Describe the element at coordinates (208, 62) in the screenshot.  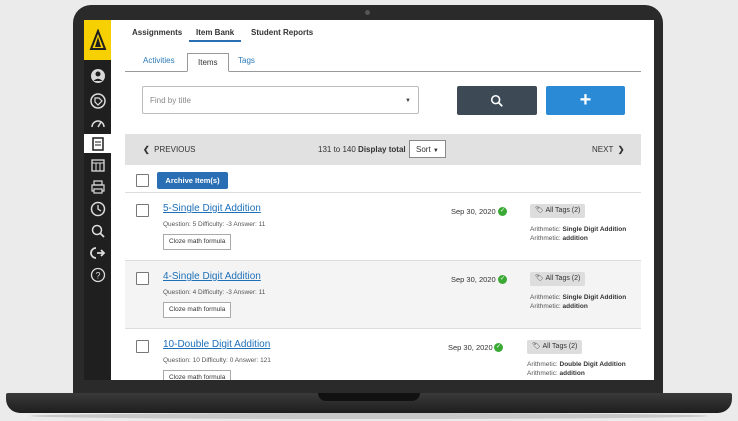
I see `tab-items: Items` at that location.